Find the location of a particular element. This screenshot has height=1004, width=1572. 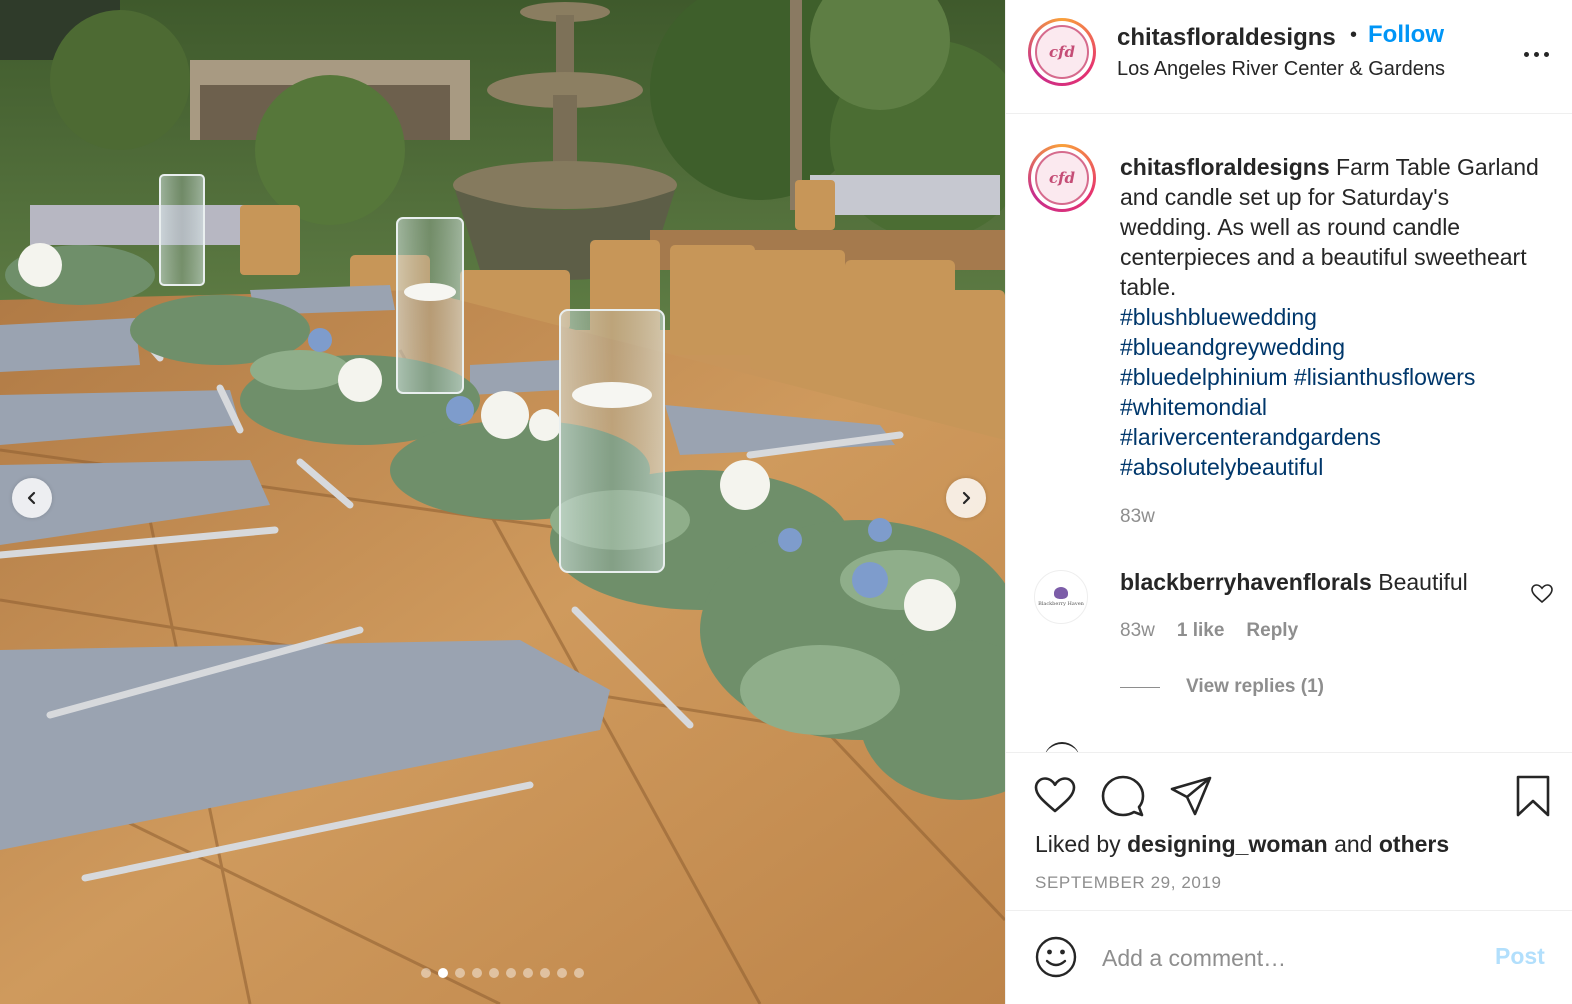

caption-author-logo: cfd is located at coordinates (1062, 178).